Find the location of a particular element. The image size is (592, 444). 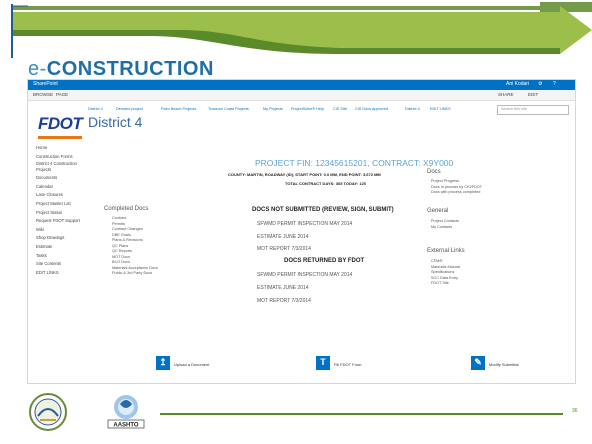

upload-document-tile: Upload a Document is located at coordinates (191, 364).